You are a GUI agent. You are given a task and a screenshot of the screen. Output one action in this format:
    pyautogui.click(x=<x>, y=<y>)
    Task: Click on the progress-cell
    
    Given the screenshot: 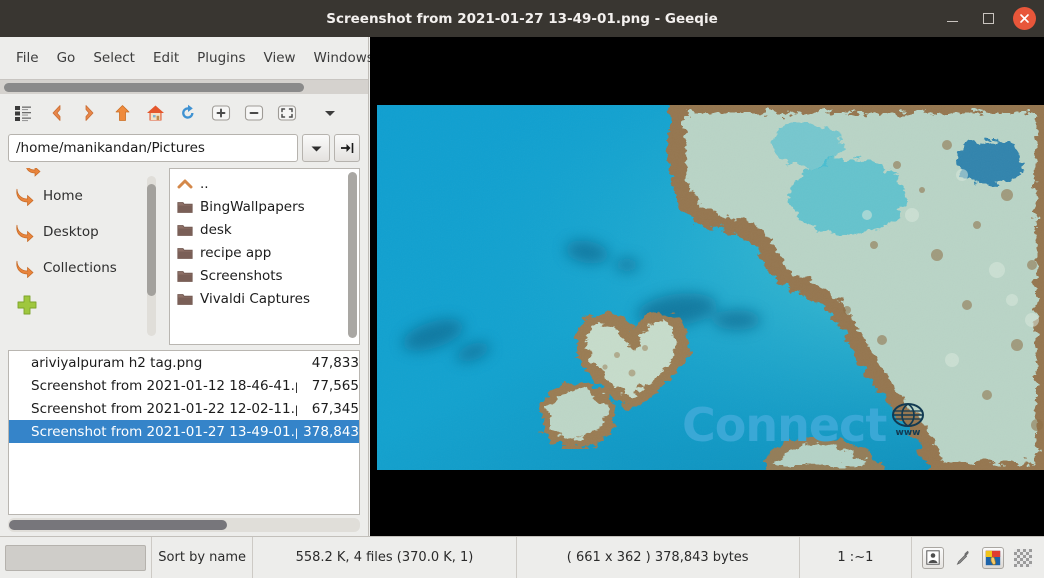 What is the action you would take?
    pyautogui.click(x=76, y=557)
    